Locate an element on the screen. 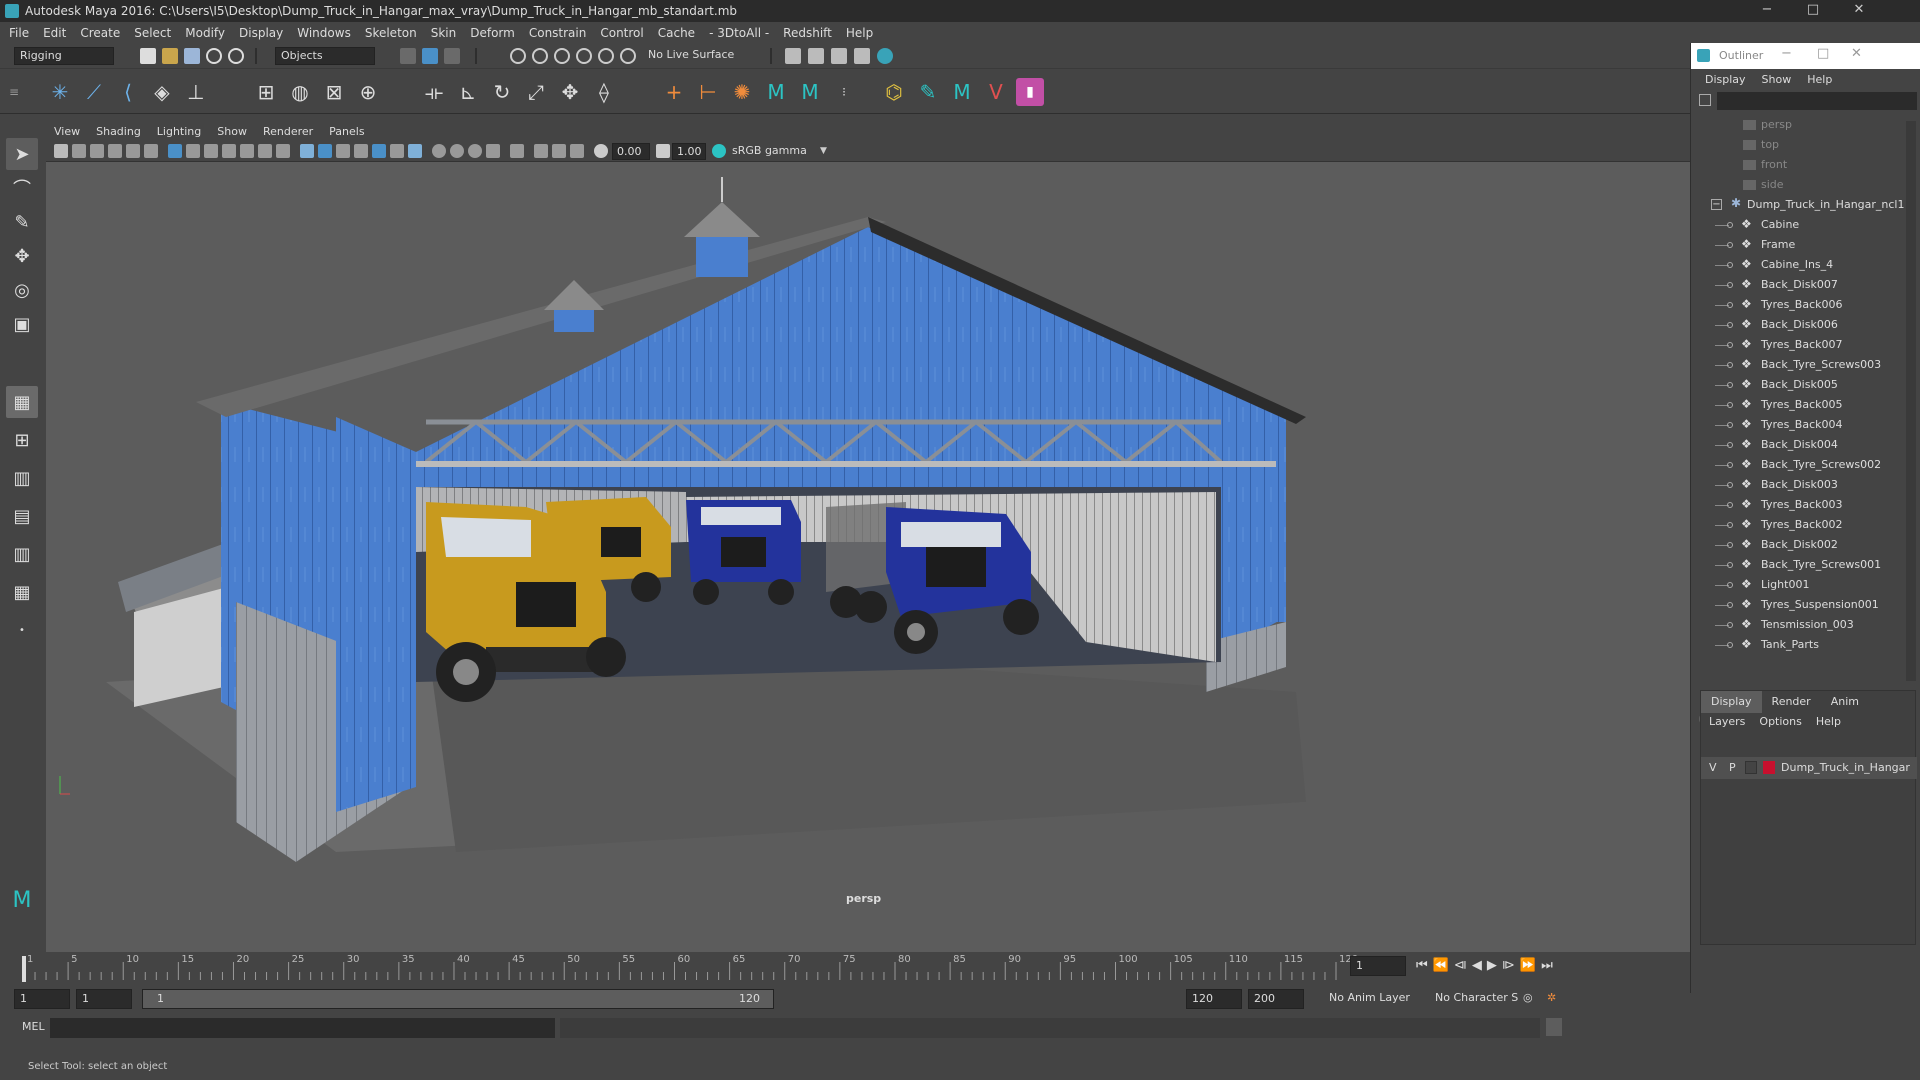  step-forward-icon: ⏩ is located at coordinates (1530, 965).